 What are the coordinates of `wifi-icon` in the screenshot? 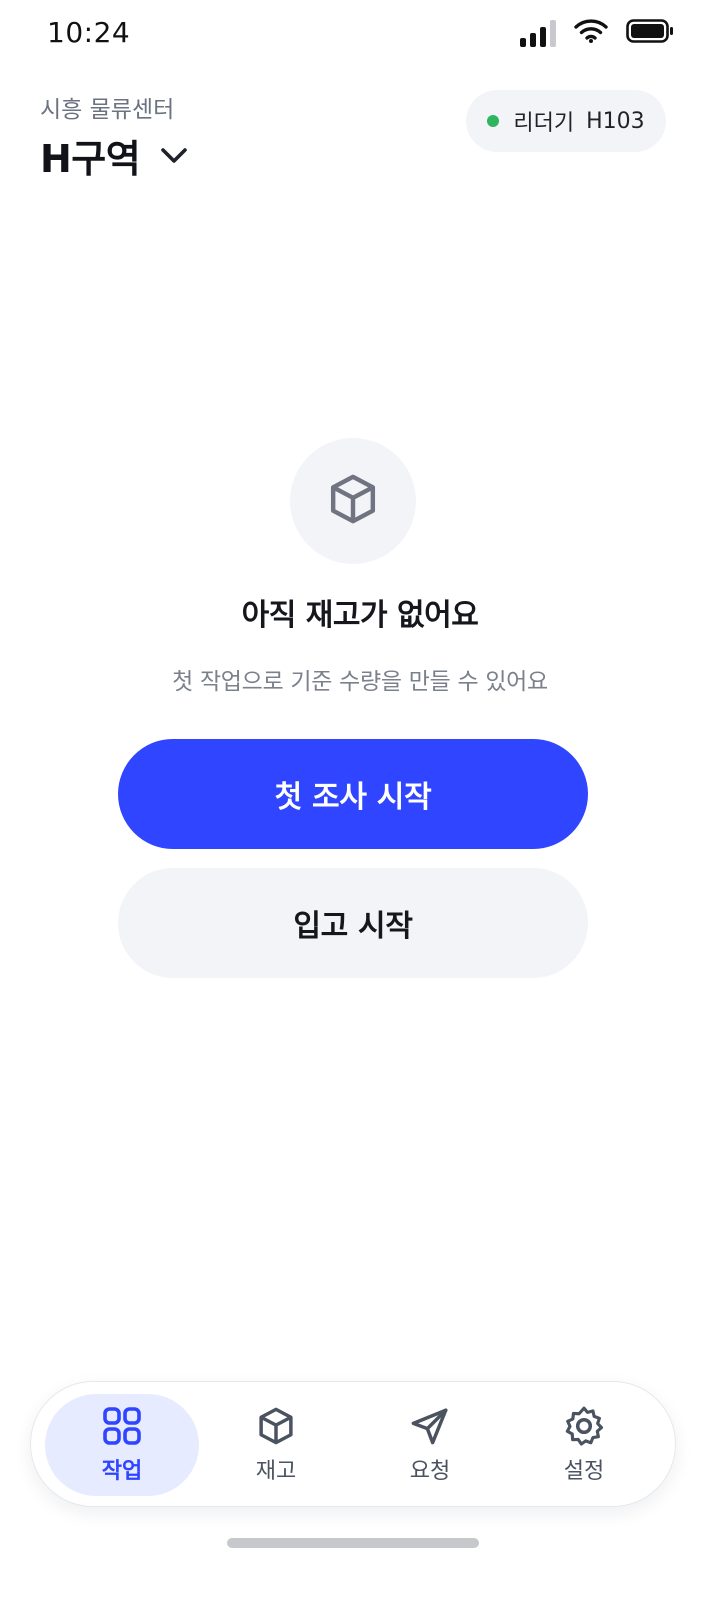 It's located at (591, 33).